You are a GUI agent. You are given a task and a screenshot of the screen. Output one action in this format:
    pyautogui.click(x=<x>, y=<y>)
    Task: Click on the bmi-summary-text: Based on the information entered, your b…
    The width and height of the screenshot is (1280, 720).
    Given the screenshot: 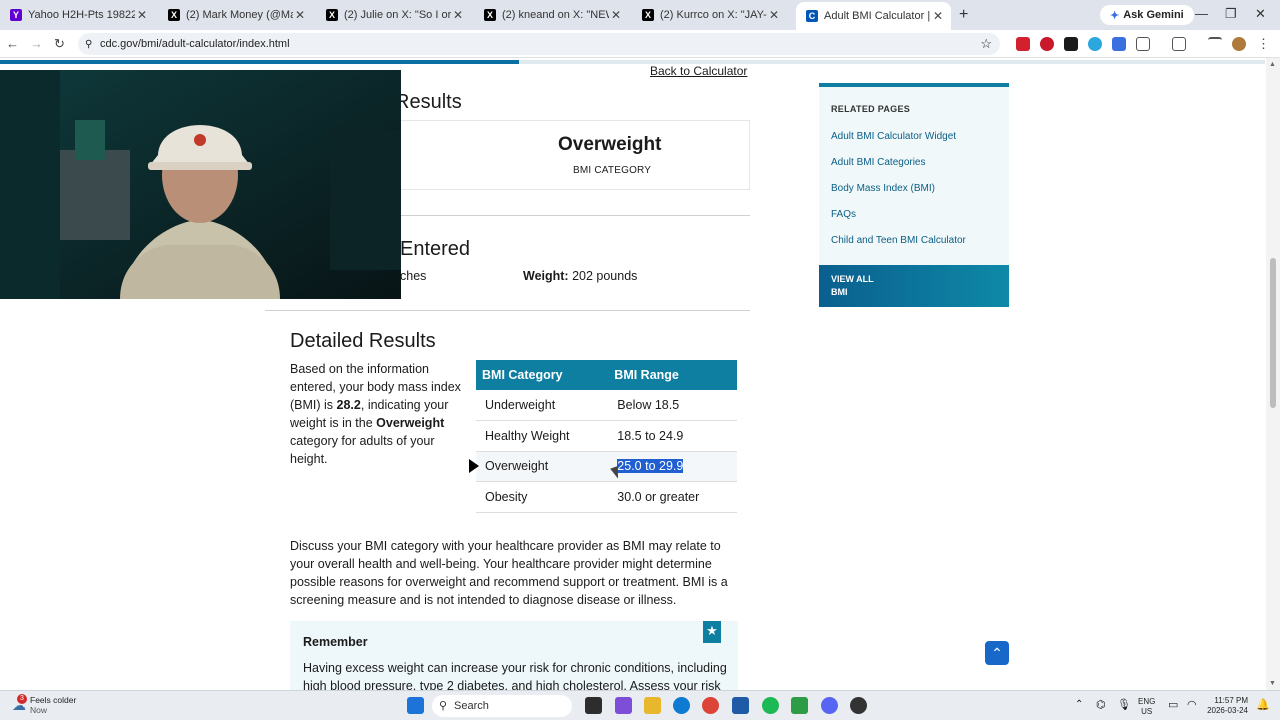 What is the action you would take?
    pyautogui.click(x=375, y=414)
    